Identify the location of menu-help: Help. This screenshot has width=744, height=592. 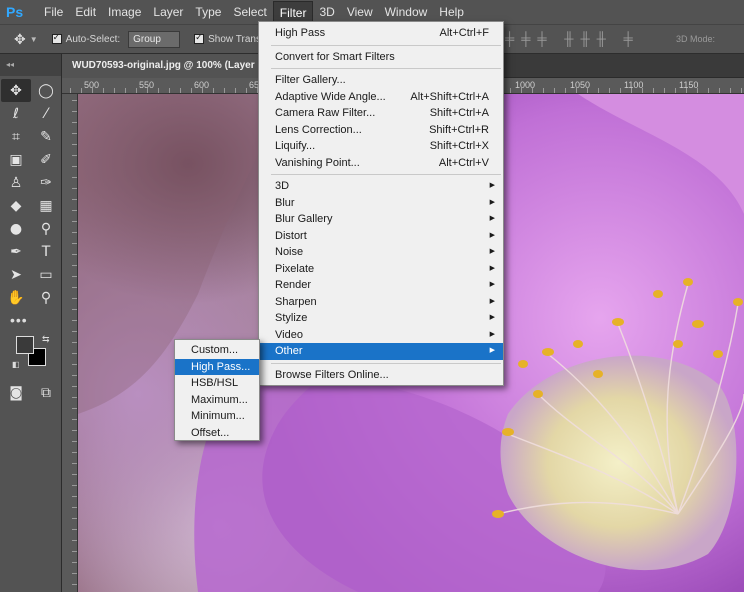
(451, 12).